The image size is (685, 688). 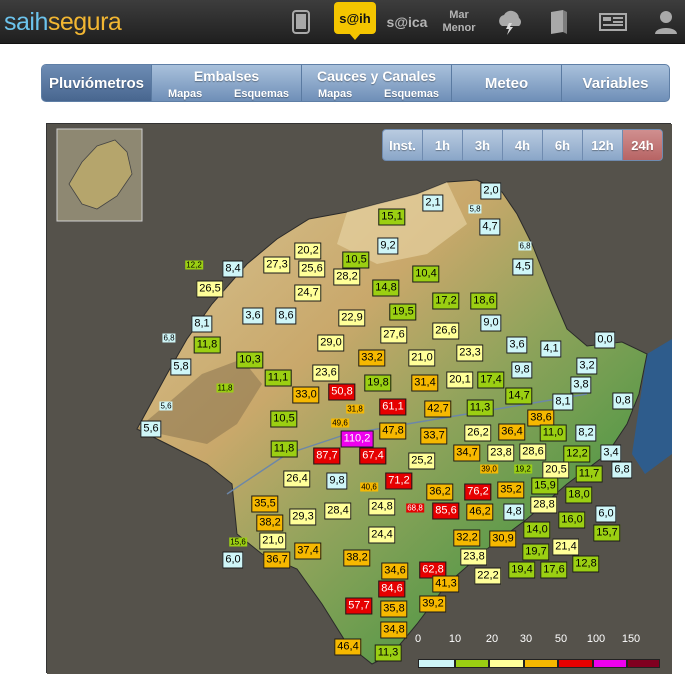 What do you see at coordinates (605, 340) in the screenshot?
I see `station-value: 0,0` at bounding box center [605, 340].